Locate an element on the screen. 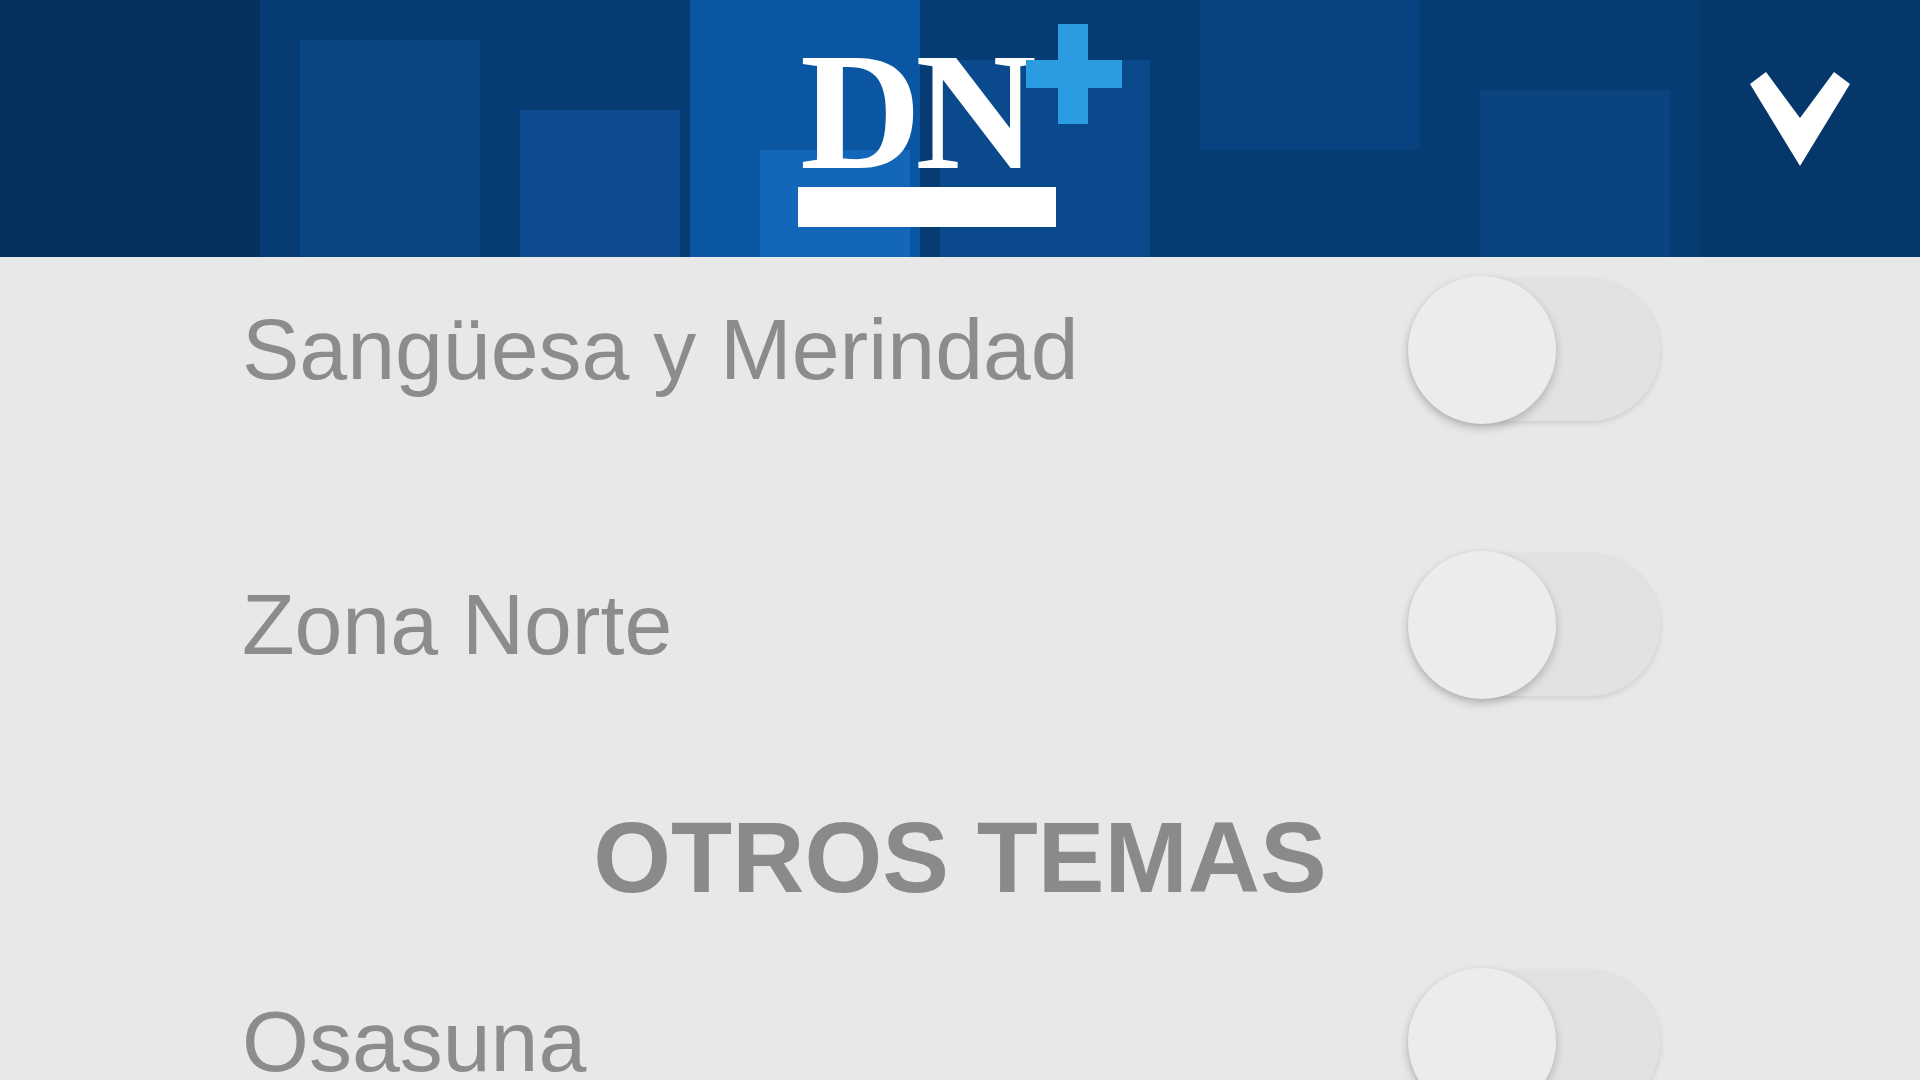 The height and width of the screenshot is (1080, 1920). setting-label: Osasuna is located at coordinates (414, 1036).